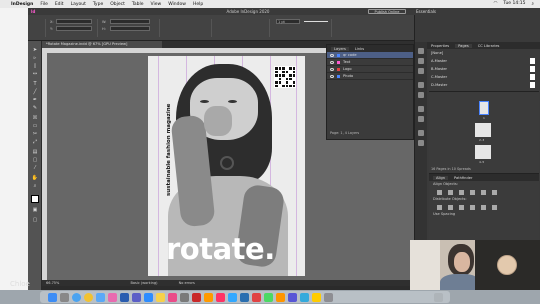  What do you see at coordinates (461, 192) in the screenshot?
I see `align-right-icon` at bounding box center [461, 192].